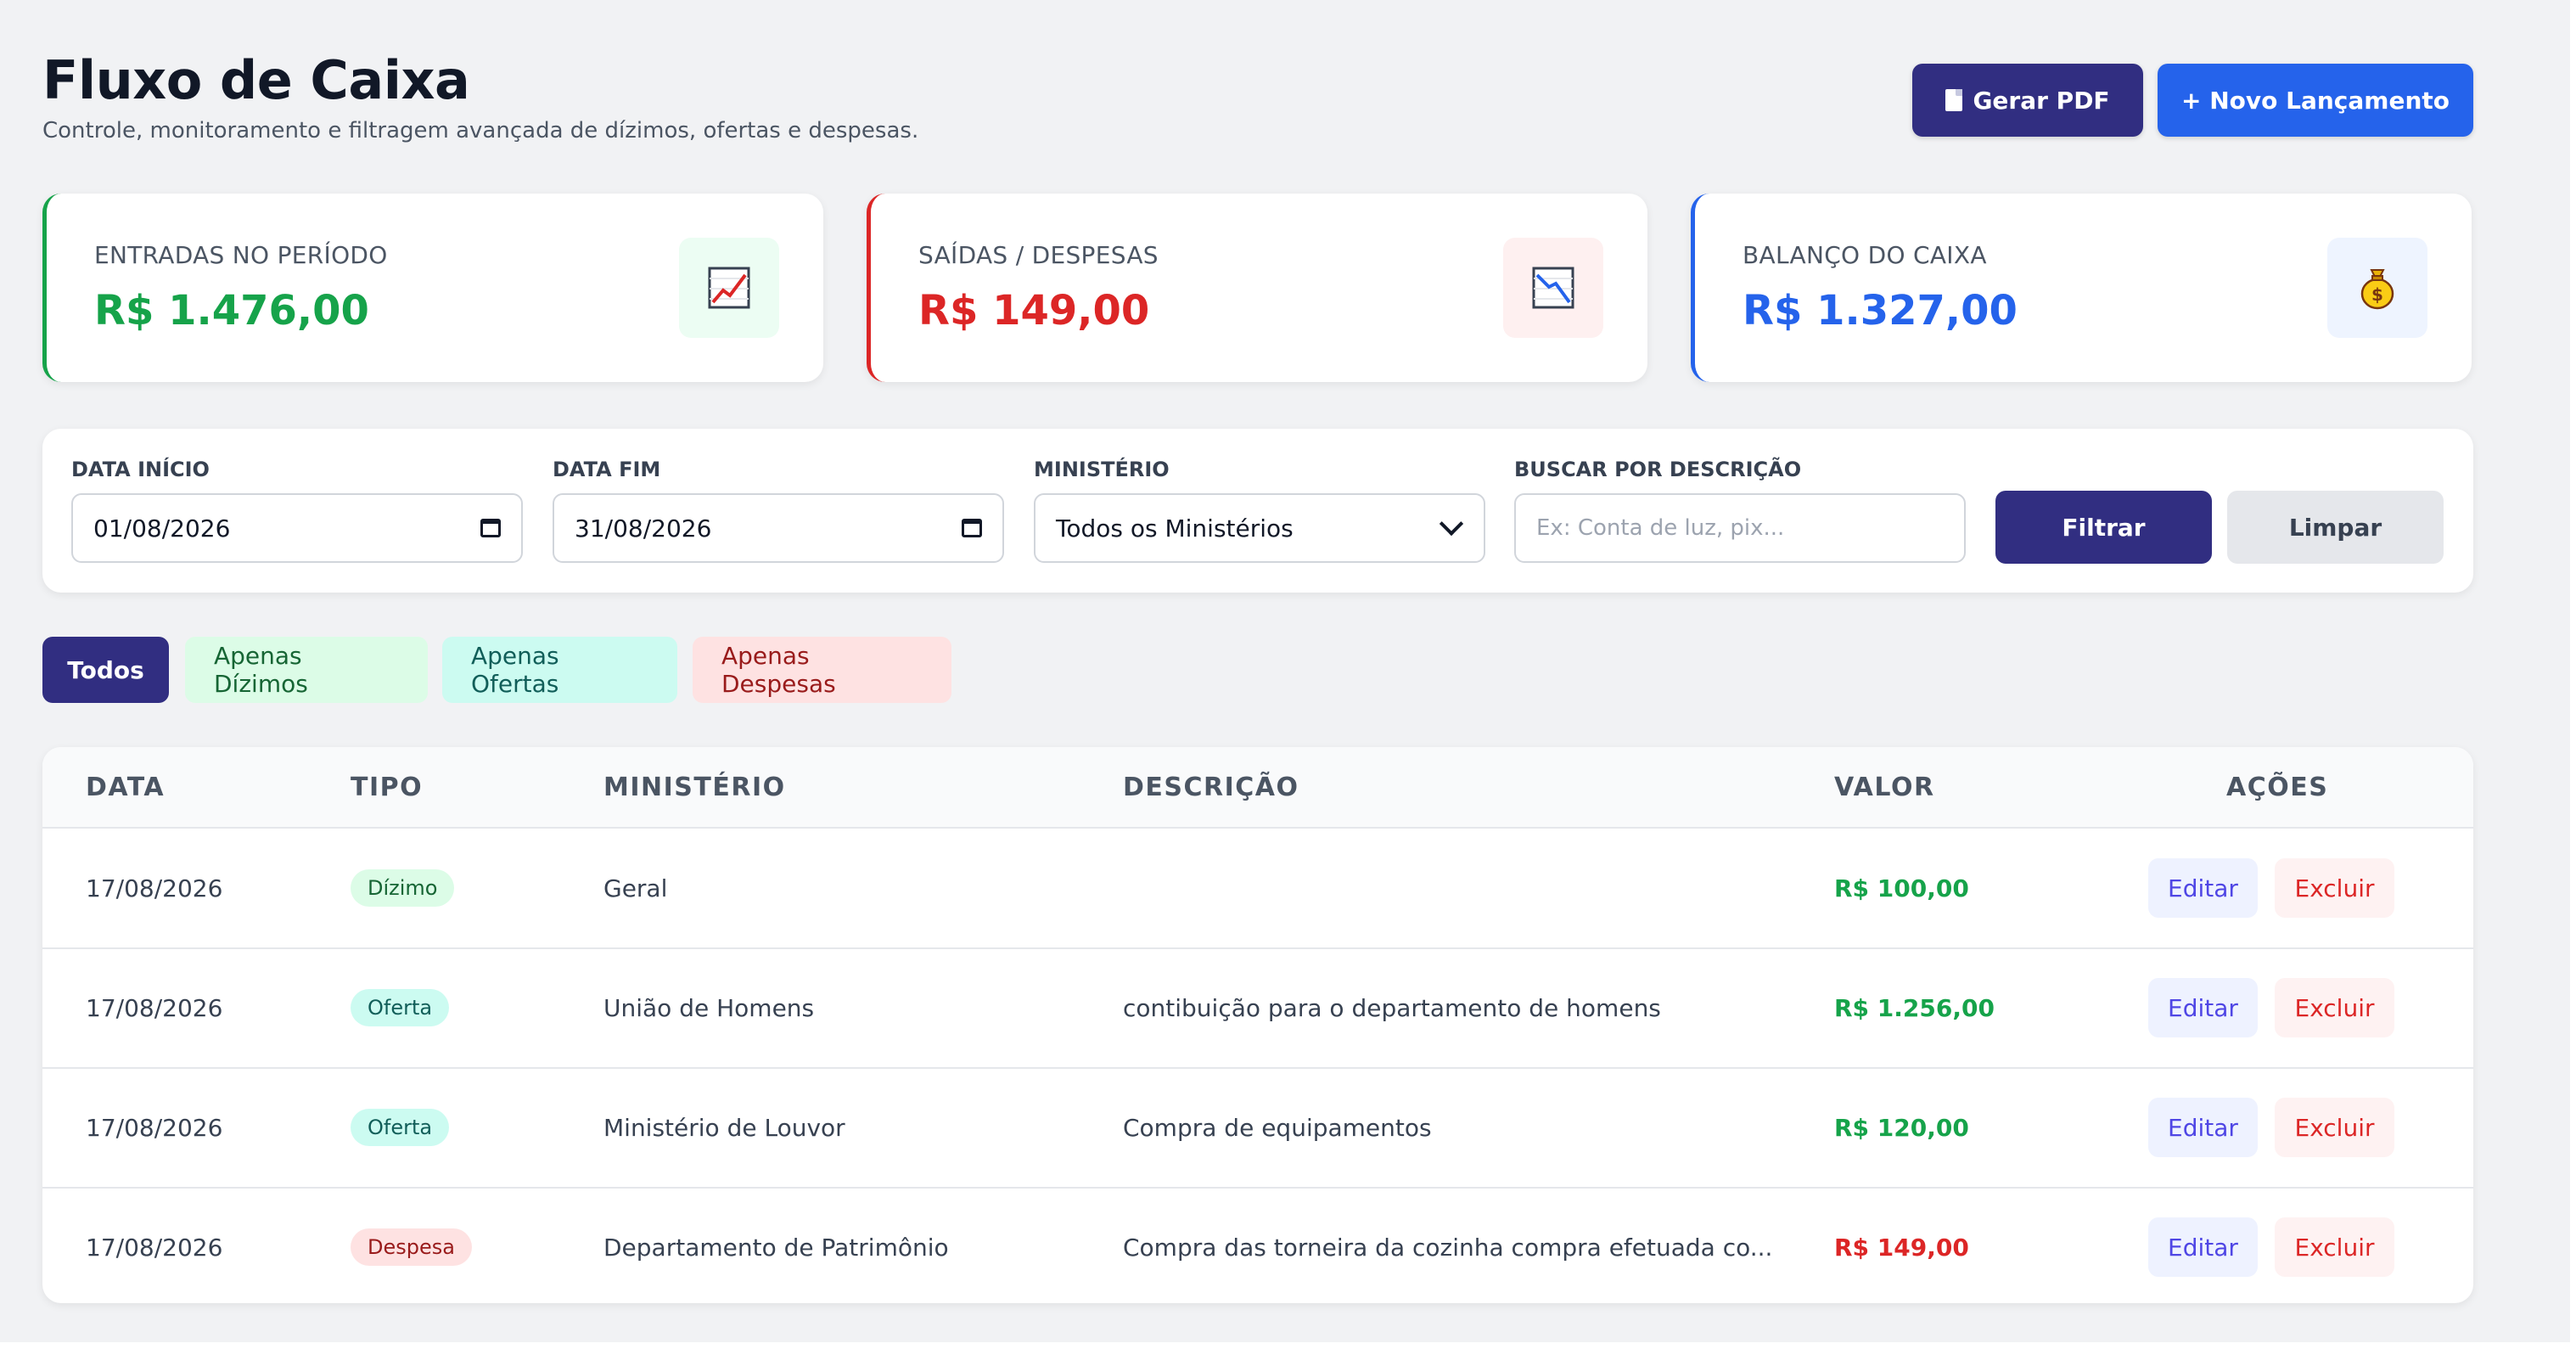  What do you see at coordinates (724, 1127) in the screenshot?
I see `cell-ministerio: Ministério de Louvor` at bounding box center [724, 1127].